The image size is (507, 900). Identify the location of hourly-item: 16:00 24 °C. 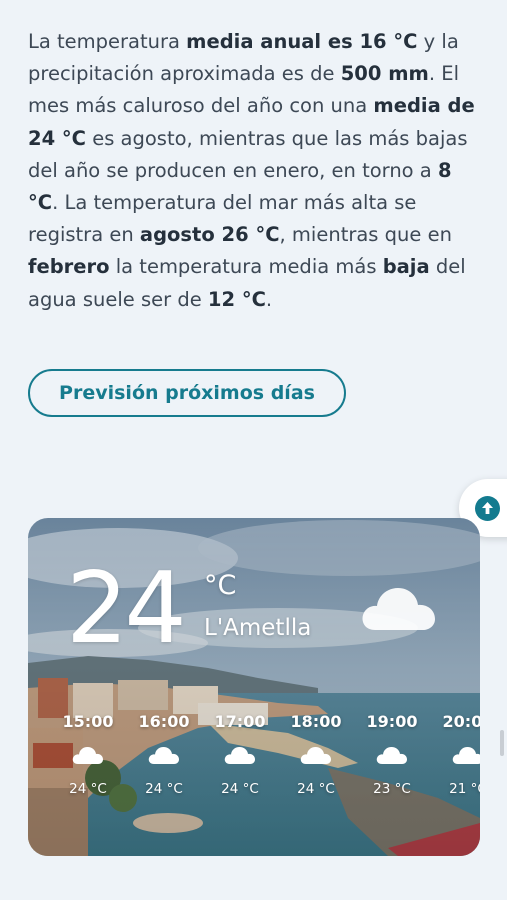
(164, 754).